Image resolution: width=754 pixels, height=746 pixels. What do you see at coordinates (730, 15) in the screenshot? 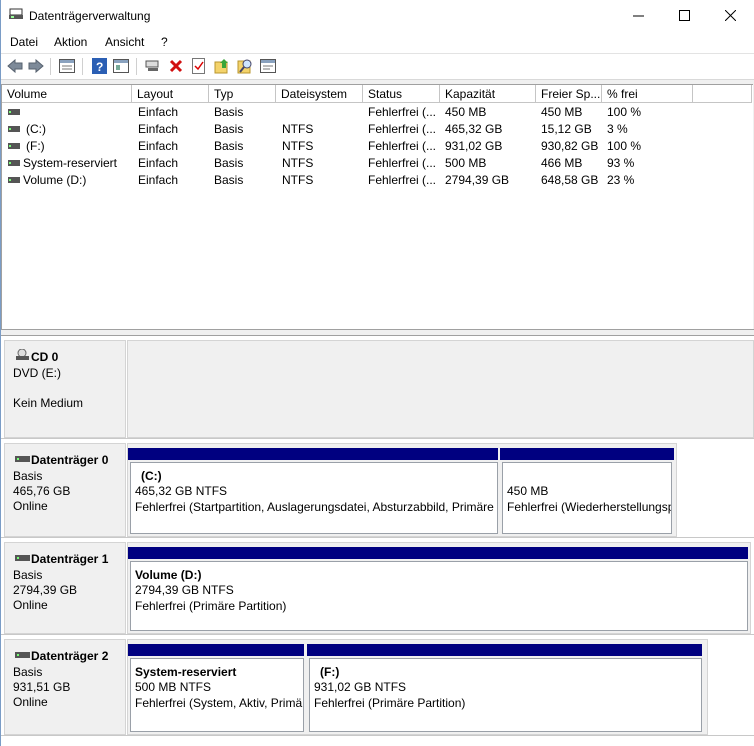
I see `close-button` at bounding box center [730, 15].